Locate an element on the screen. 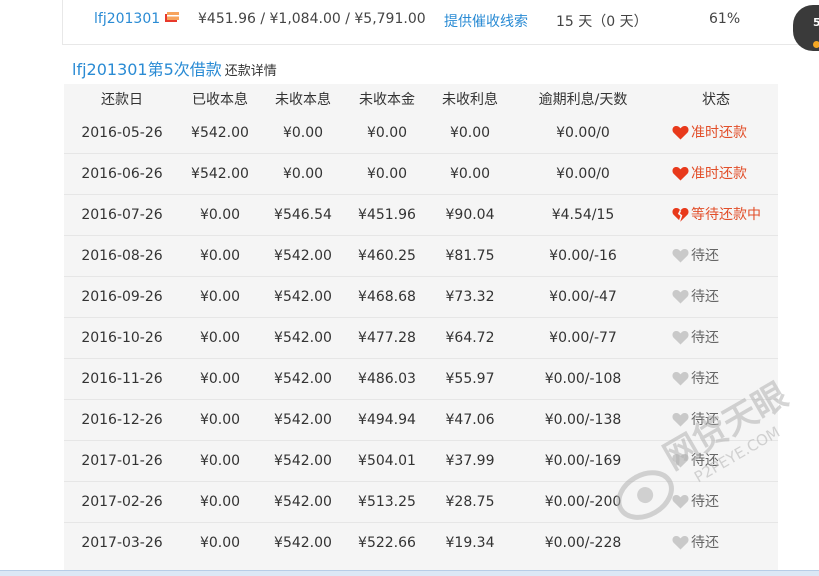 This screenshot has width=819, height=576. cell-interest: ¥28.75 is located at coordinates (470, 502).